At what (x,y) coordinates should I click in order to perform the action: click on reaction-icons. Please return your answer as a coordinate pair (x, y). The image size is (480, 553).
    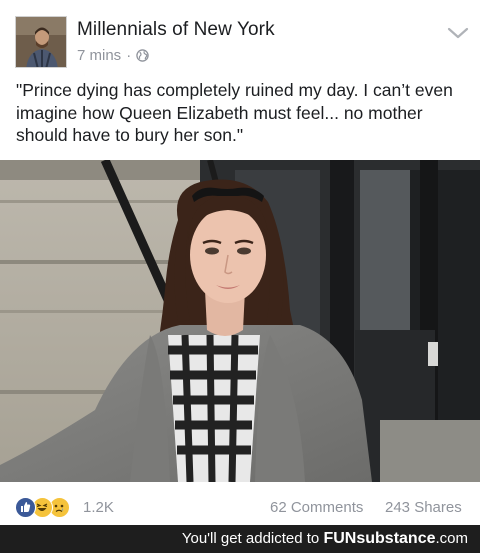
    Looking at the image, I should click on (42, 507).